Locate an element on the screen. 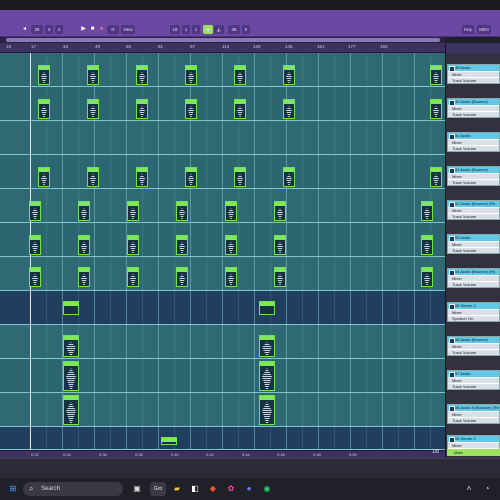 Image resolution: width=500 pixels, height=500 pixels. key-button: Key is located at coordinates (468, 29).